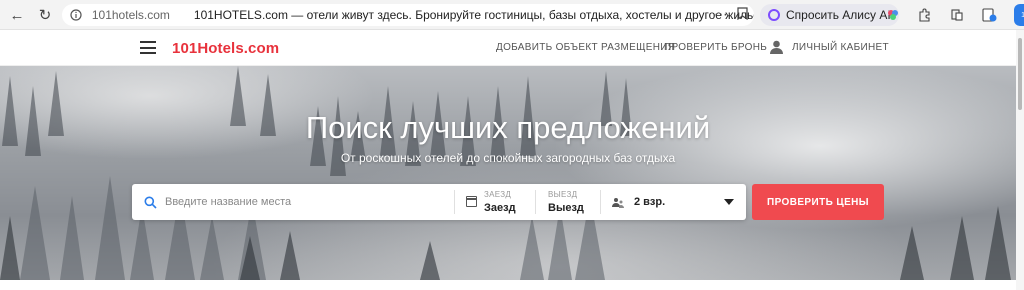 The height and width of the screenshot is (290, 1024). I want to click on back-icon: ←, so click(17, 15).